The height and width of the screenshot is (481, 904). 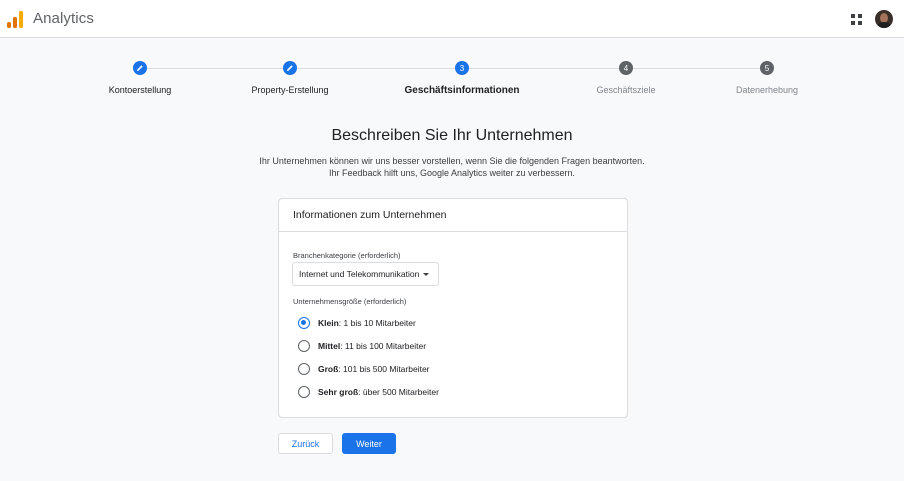 What do you see at coordinates (626, 68) in the screenshot?
I see `step-4-circle: 4` at bounding box center [626, 68].